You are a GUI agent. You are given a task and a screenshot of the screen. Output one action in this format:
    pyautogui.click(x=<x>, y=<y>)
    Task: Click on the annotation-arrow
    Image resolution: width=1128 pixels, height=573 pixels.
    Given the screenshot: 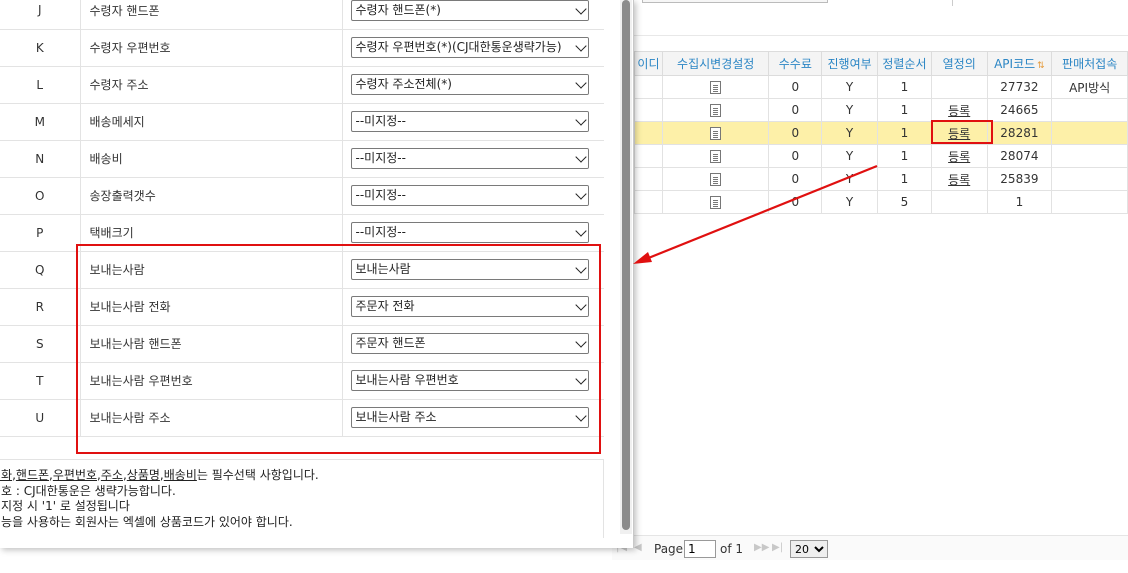 What is the action you would take?
    pyautogui.click(x=755, y=214)
    